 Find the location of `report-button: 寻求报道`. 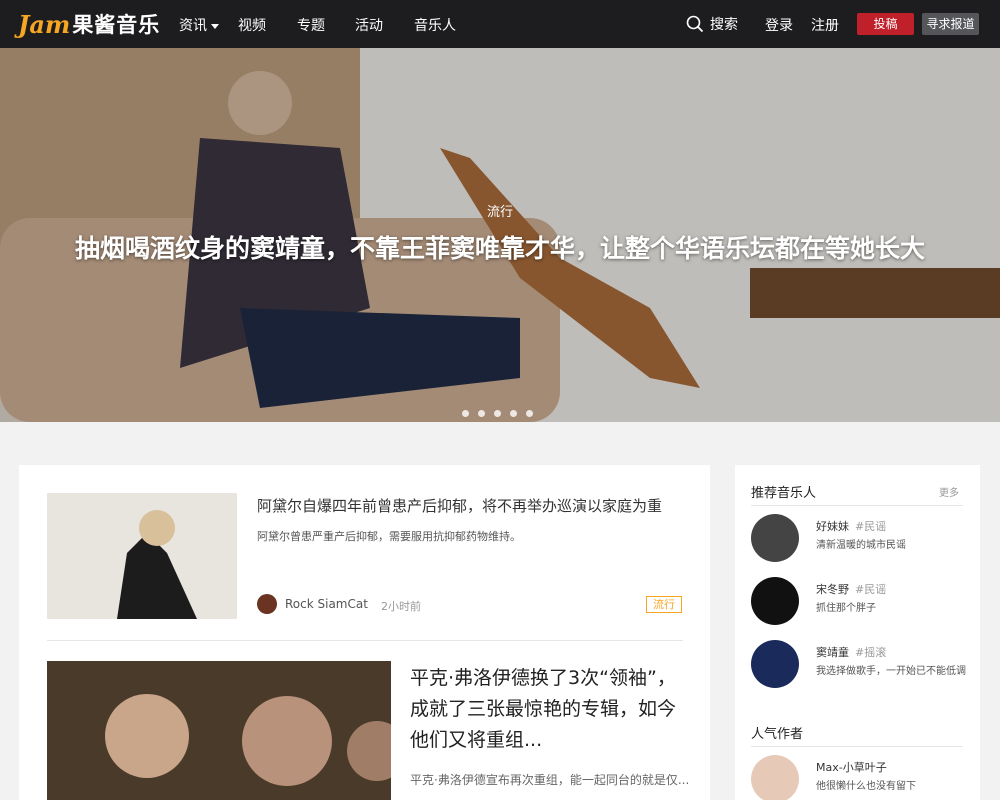

report-button: 寻求报道 is located at coordinates (950, 24).